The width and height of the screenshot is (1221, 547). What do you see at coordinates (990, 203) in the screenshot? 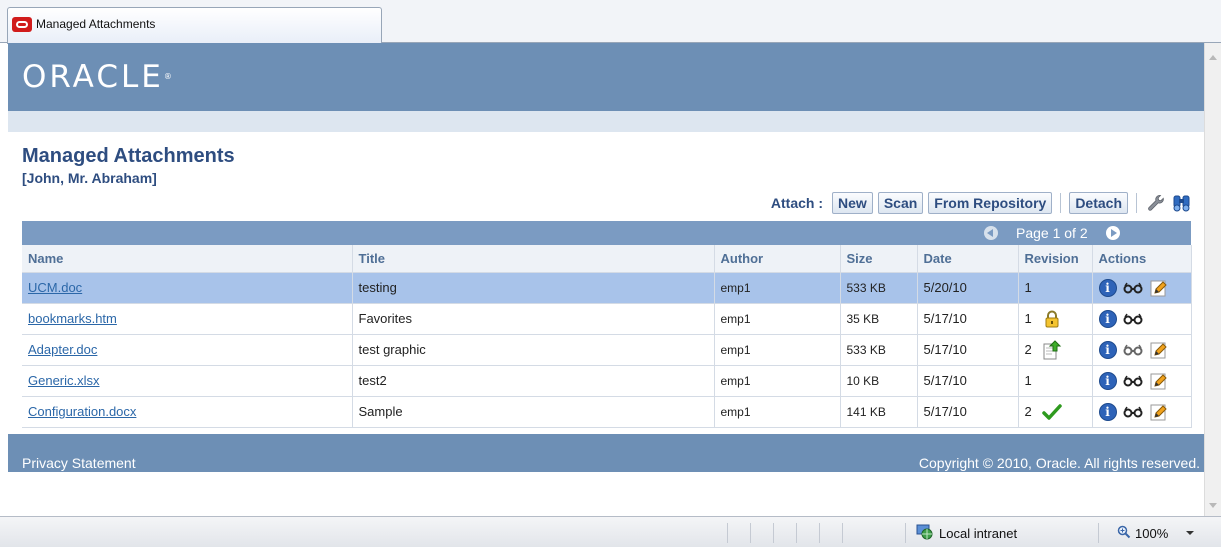
I see `from-repository-button: From Repository` at bounding box center [990, 203].